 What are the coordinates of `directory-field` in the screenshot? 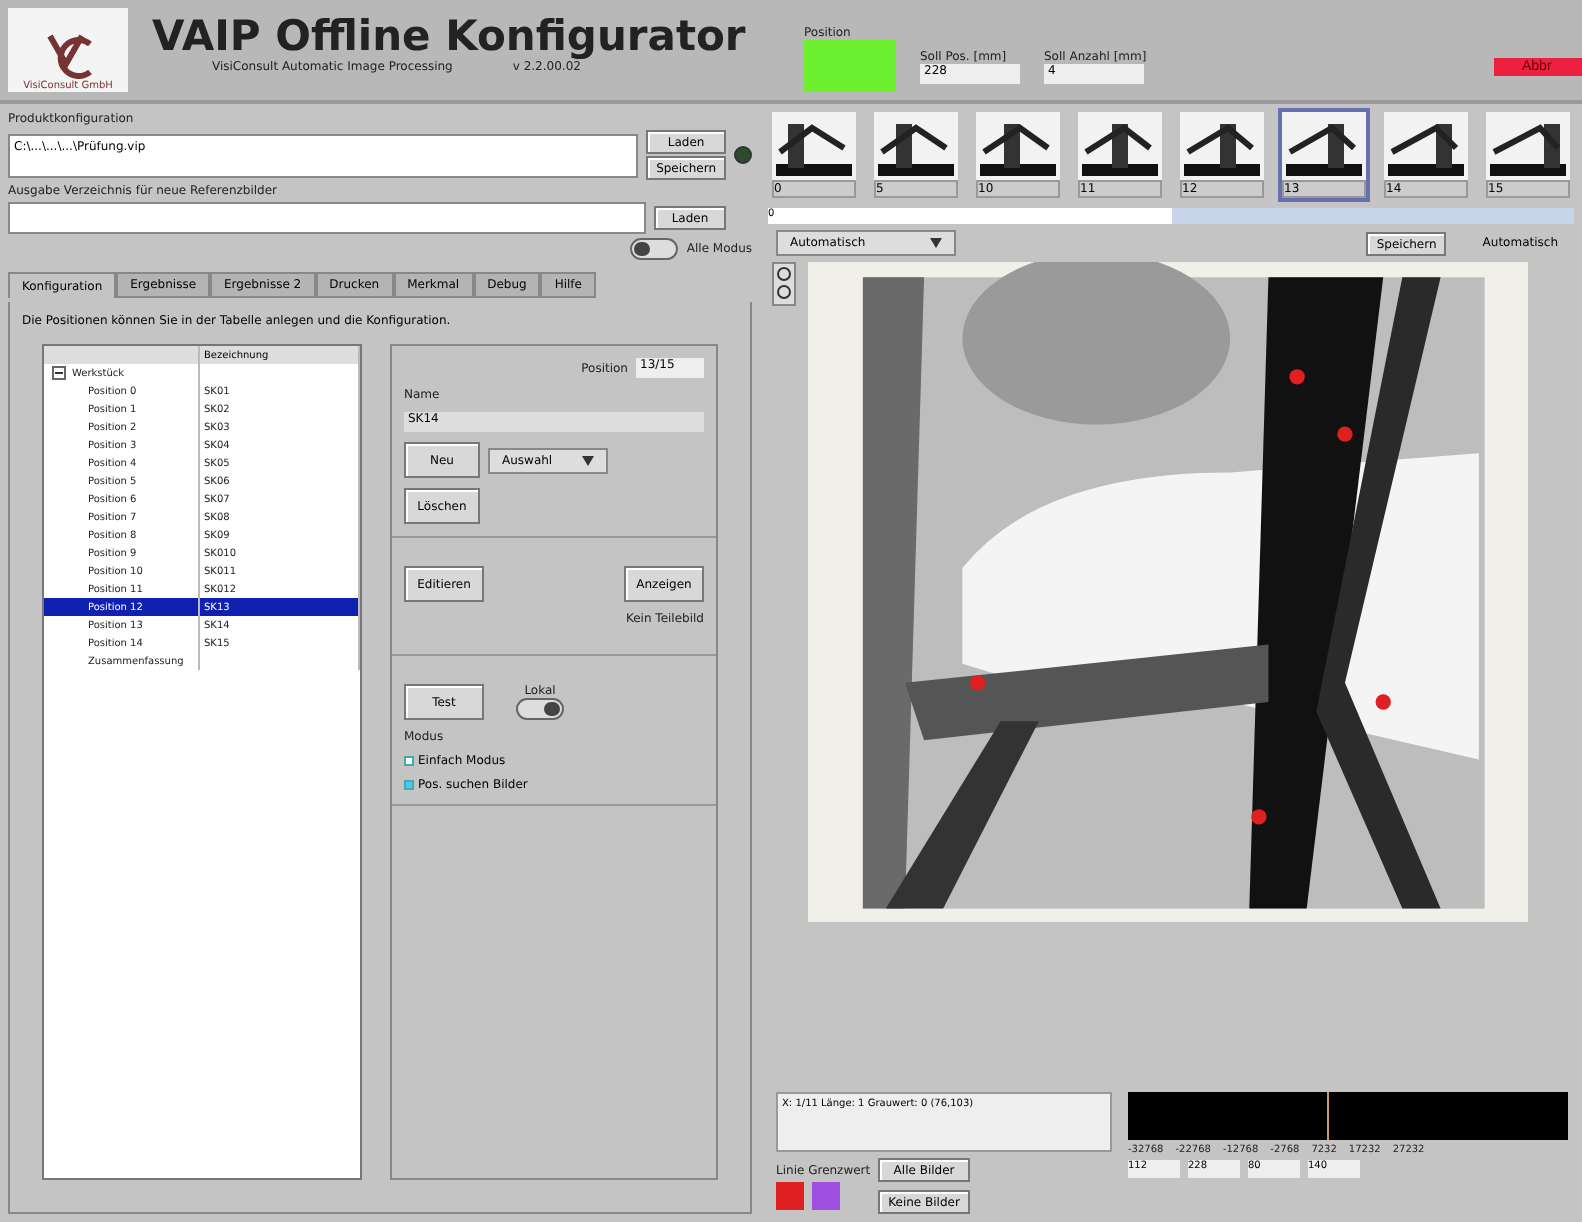 It's located at (327, 218).